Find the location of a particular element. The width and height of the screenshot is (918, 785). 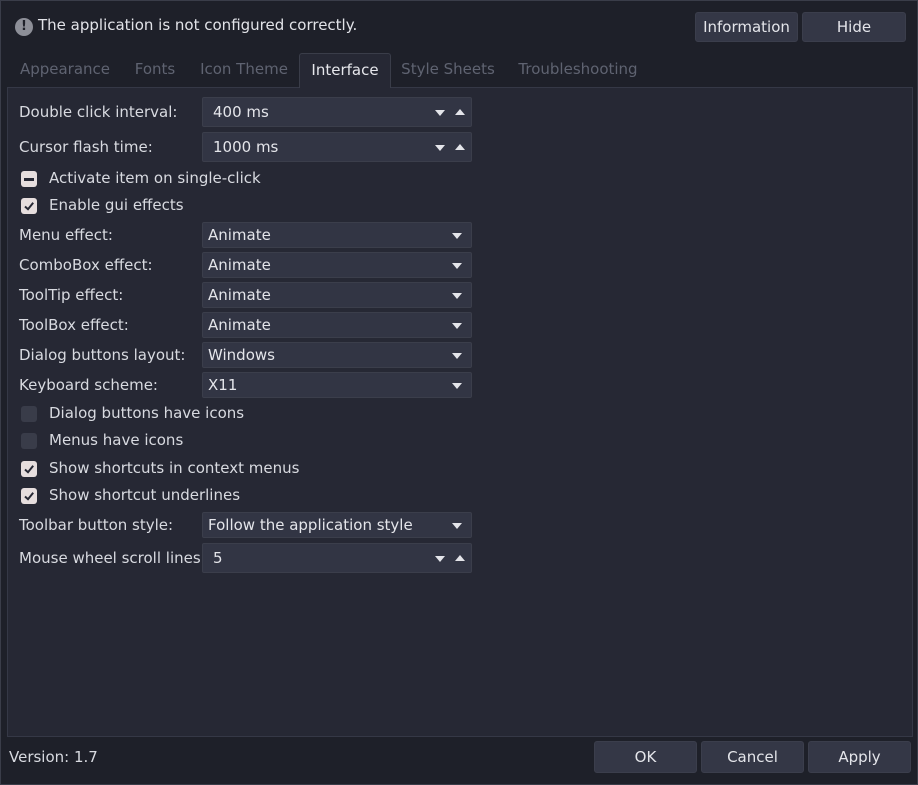

wheel-lines-value: 5 is located at coordinates (218, 558).